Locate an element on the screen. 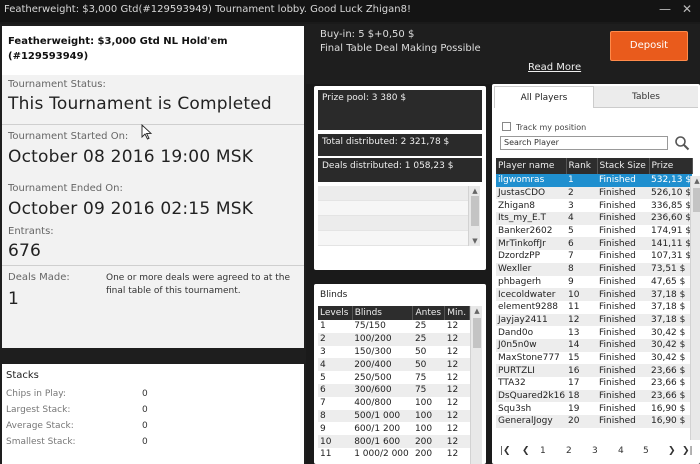 The image size is (700, 464). table-row: ilgwomras 1 Finished 532,13 $ is located at coordinates (594, 180).